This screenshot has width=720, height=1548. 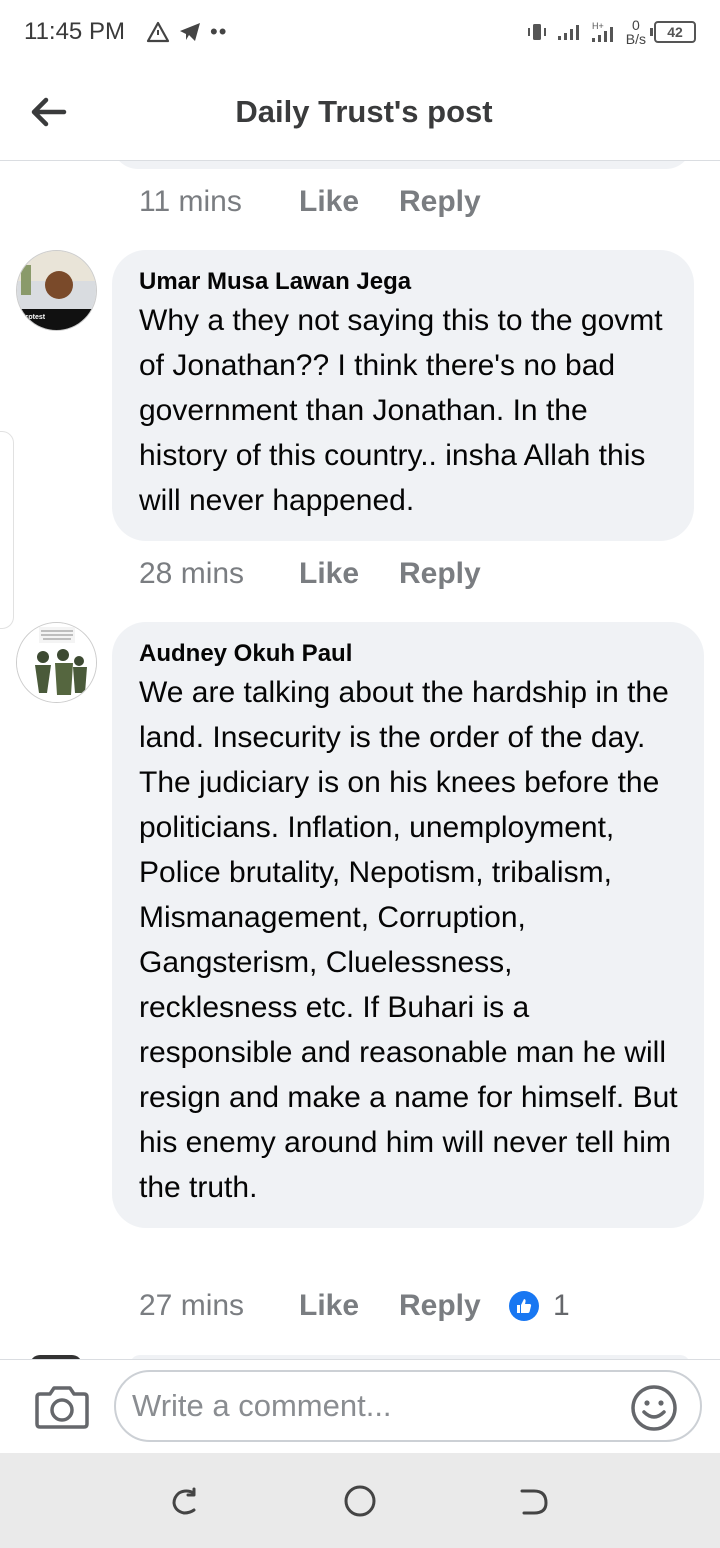 I want to click on home-icon, so click(x=360, y=1501).